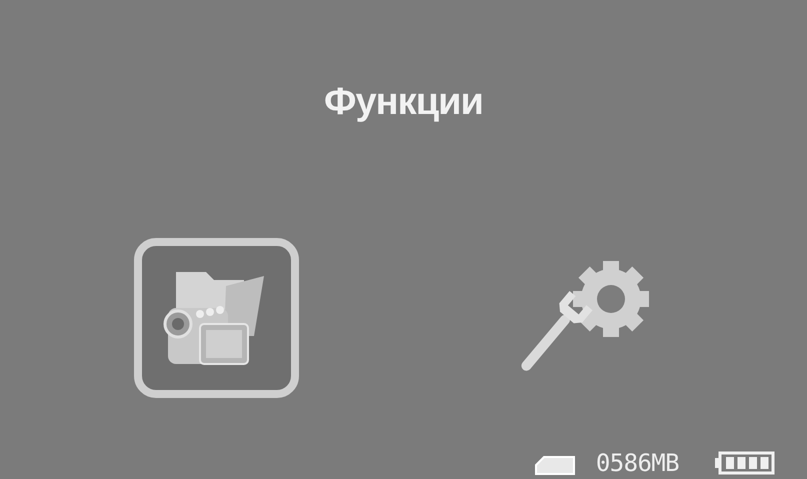 This screenshot has width=807, height=479. I want to click on battery-icon, so click(745, 463).